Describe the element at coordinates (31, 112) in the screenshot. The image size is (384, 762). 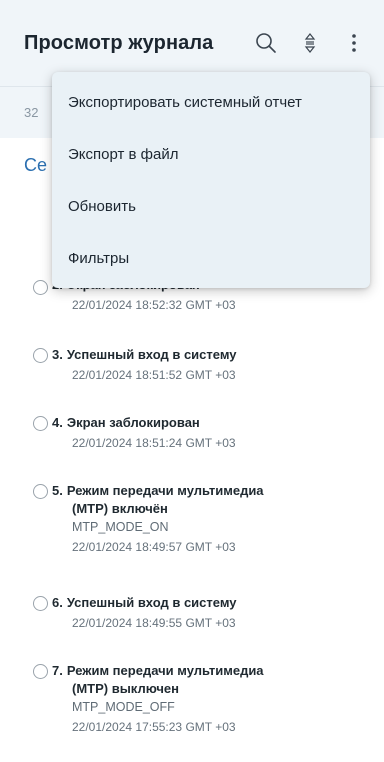
I see `log-count-text: 32` at that location.